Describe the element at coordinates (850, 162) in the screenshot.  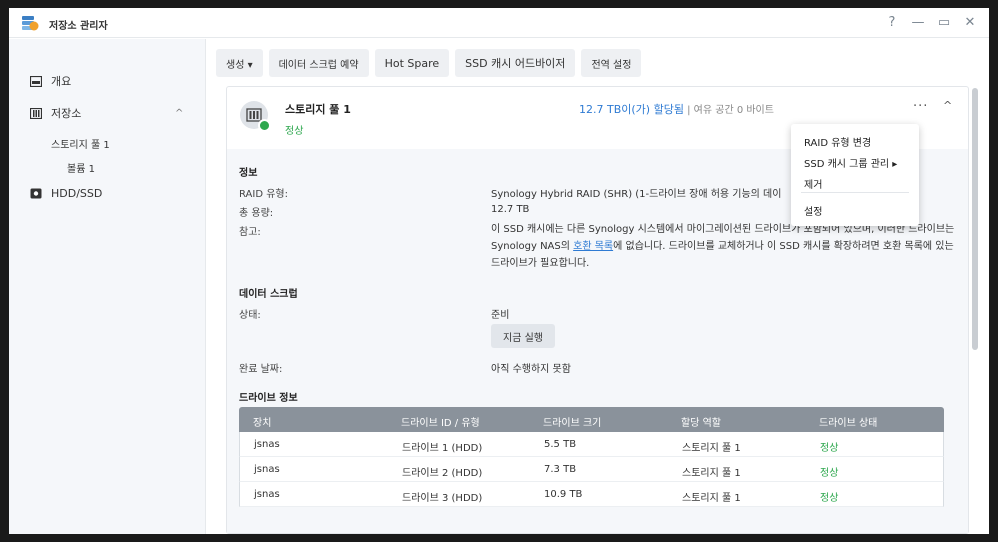
I see `menu-item-ssd-cache-group: SSD 캐시 그룹 관리 ▸` at that location.